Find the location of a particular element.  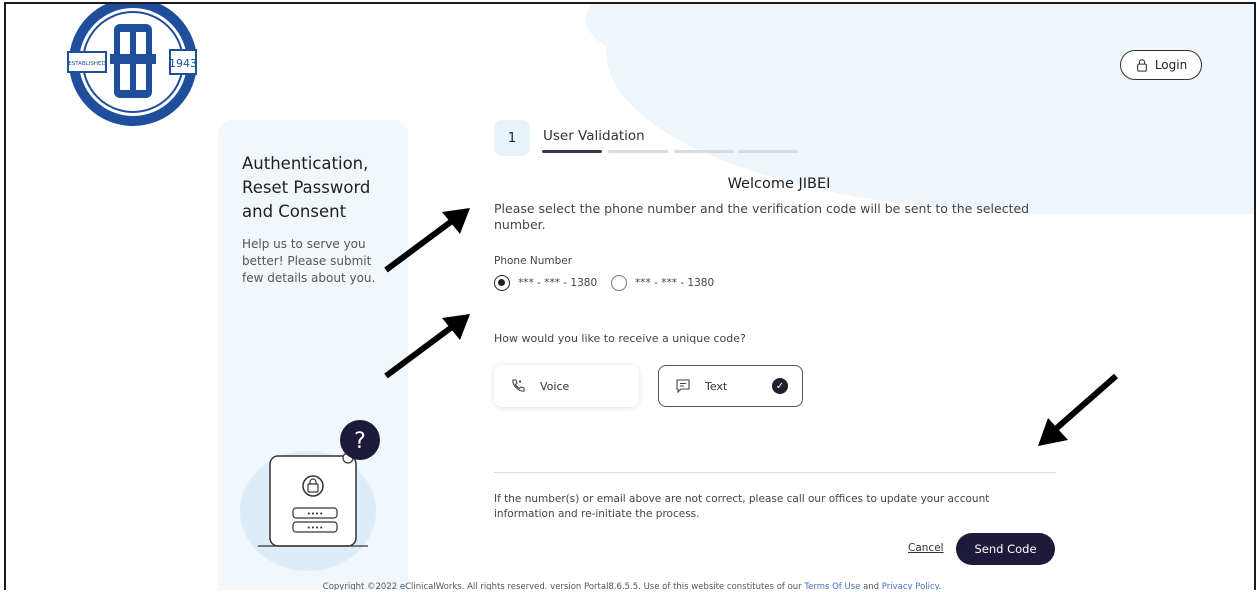

phone-icon is located at coordinates (518, 385).